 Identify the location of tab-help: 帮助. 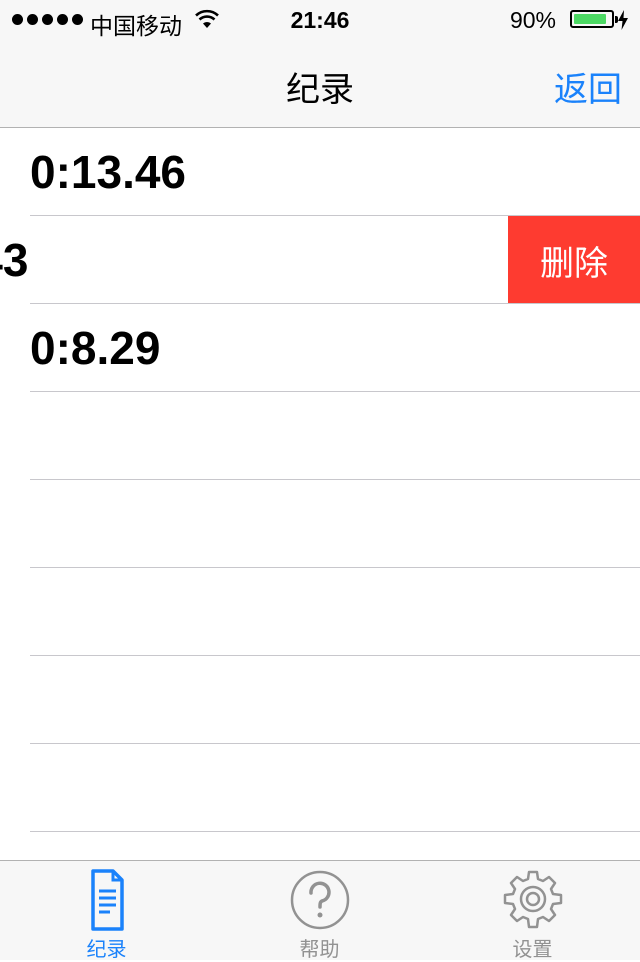
(319, 911).